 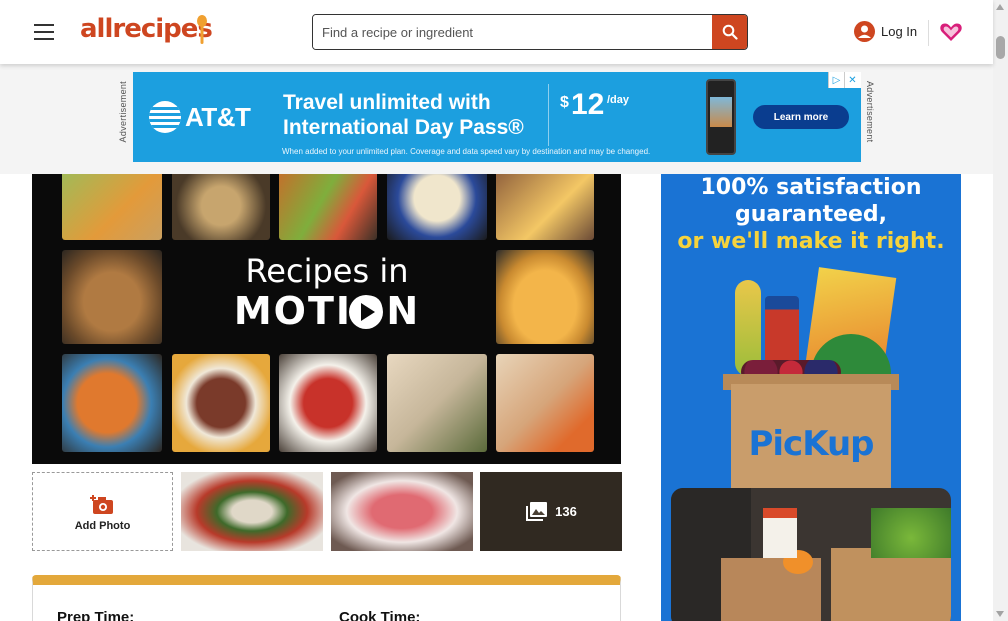 I want to click on hamburger-menu-icon, so click(x=44, y=32).